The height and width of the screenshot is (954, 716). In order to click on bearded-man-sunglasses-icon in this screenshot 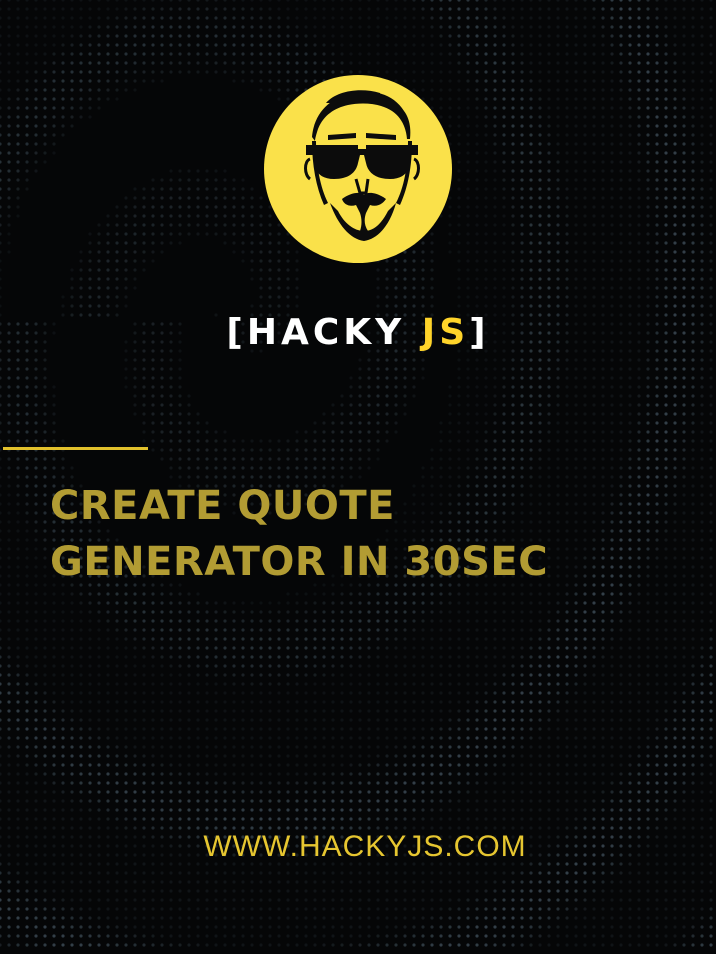, I will do `click(358, 169)`.